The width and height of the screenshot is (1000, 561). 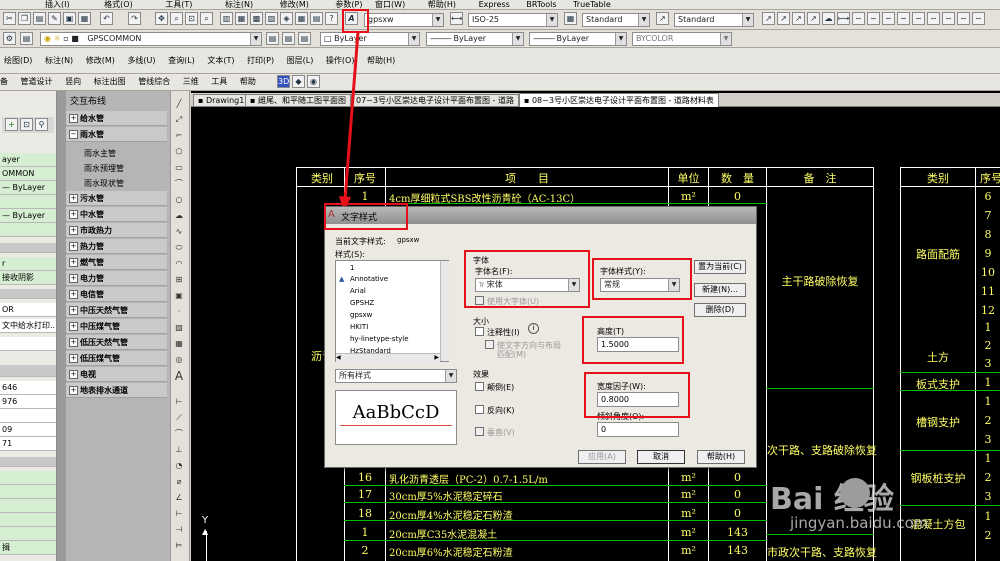 I want to click on highlight-font-name, so click(x=527, y=279).